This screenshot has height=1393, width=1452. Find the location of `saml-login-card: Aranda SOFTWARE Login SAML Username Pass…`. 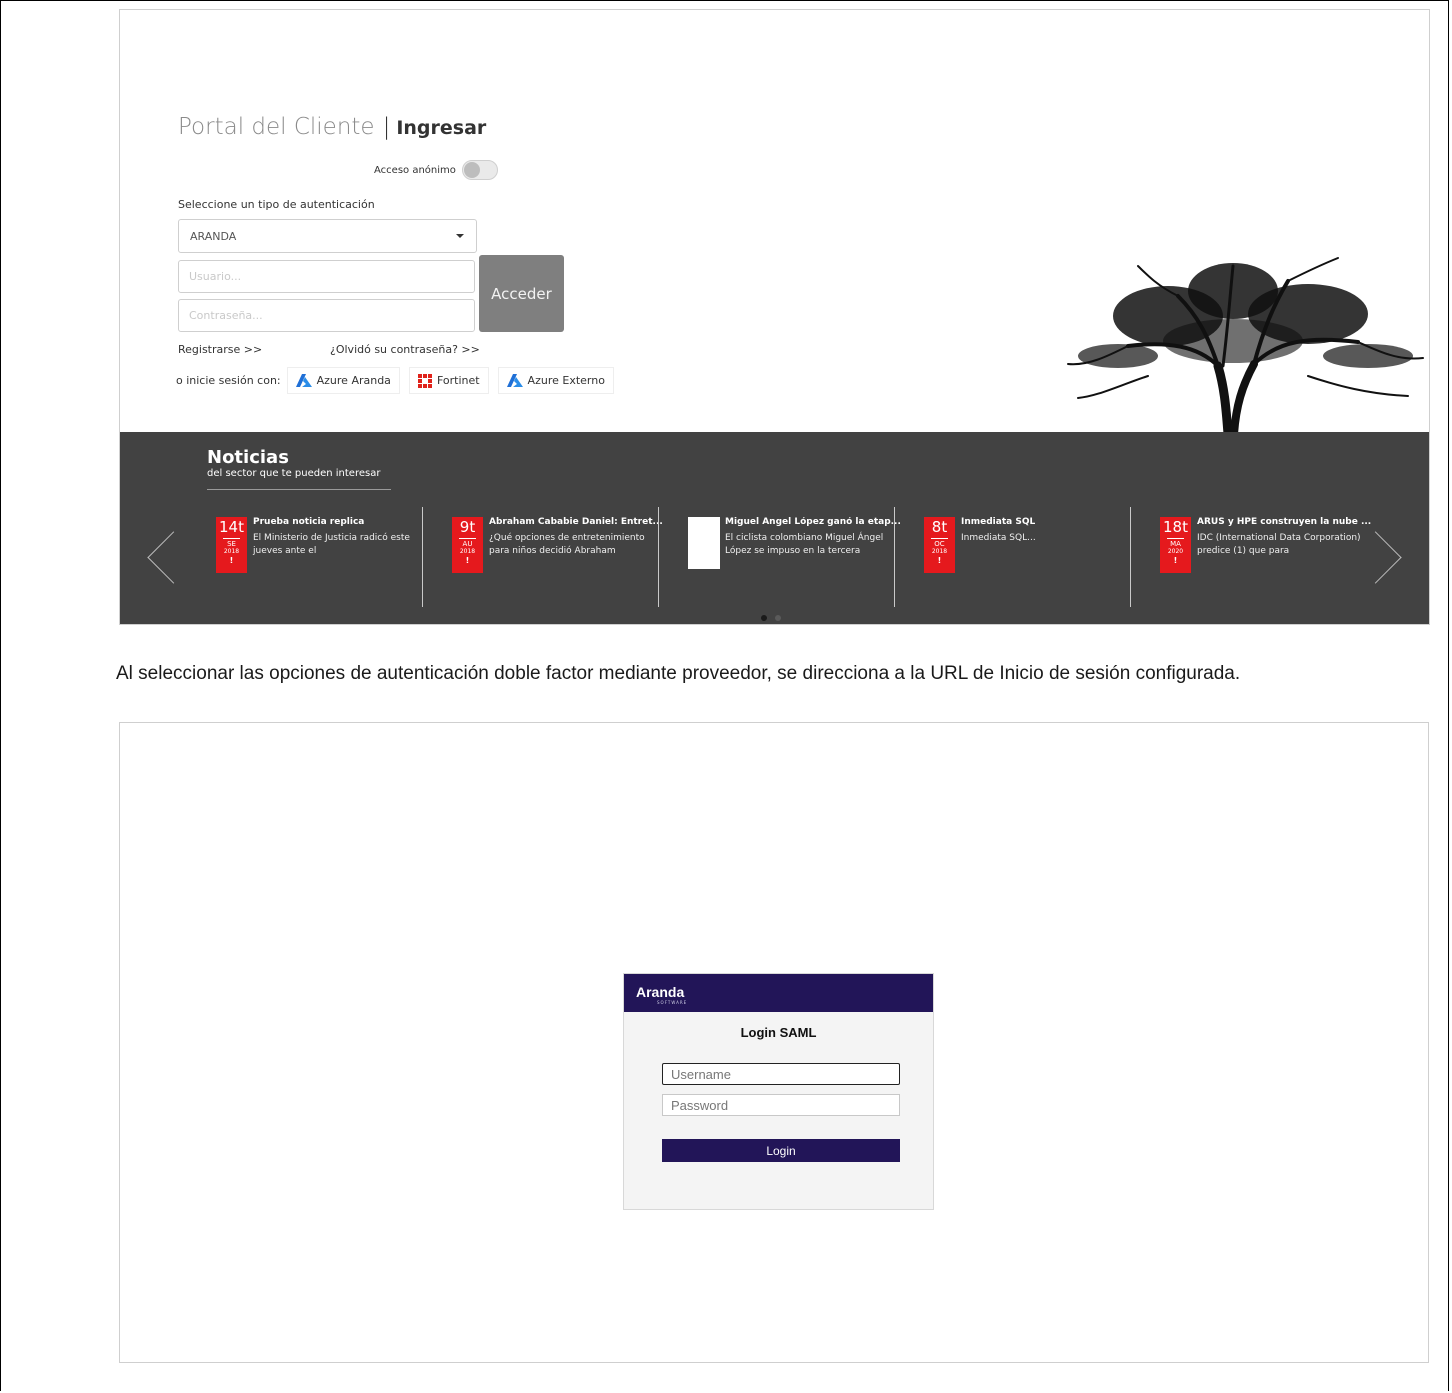

saml-login-card: Aranda SOFTWARE Login SAML Username Pass… is located at coordinates (778, 1091).